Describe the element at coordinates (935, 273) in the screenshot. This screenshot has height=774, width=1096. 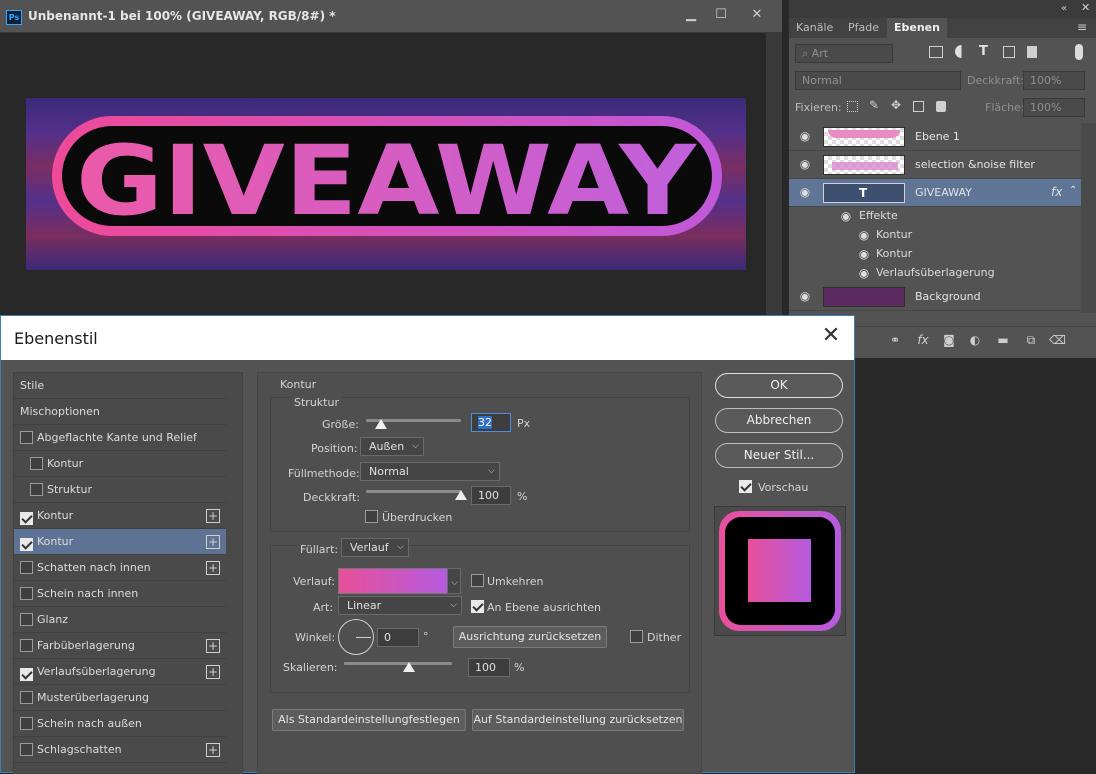
I see `effect-row: ◉ Verlaufsüberlagerung` at that location.